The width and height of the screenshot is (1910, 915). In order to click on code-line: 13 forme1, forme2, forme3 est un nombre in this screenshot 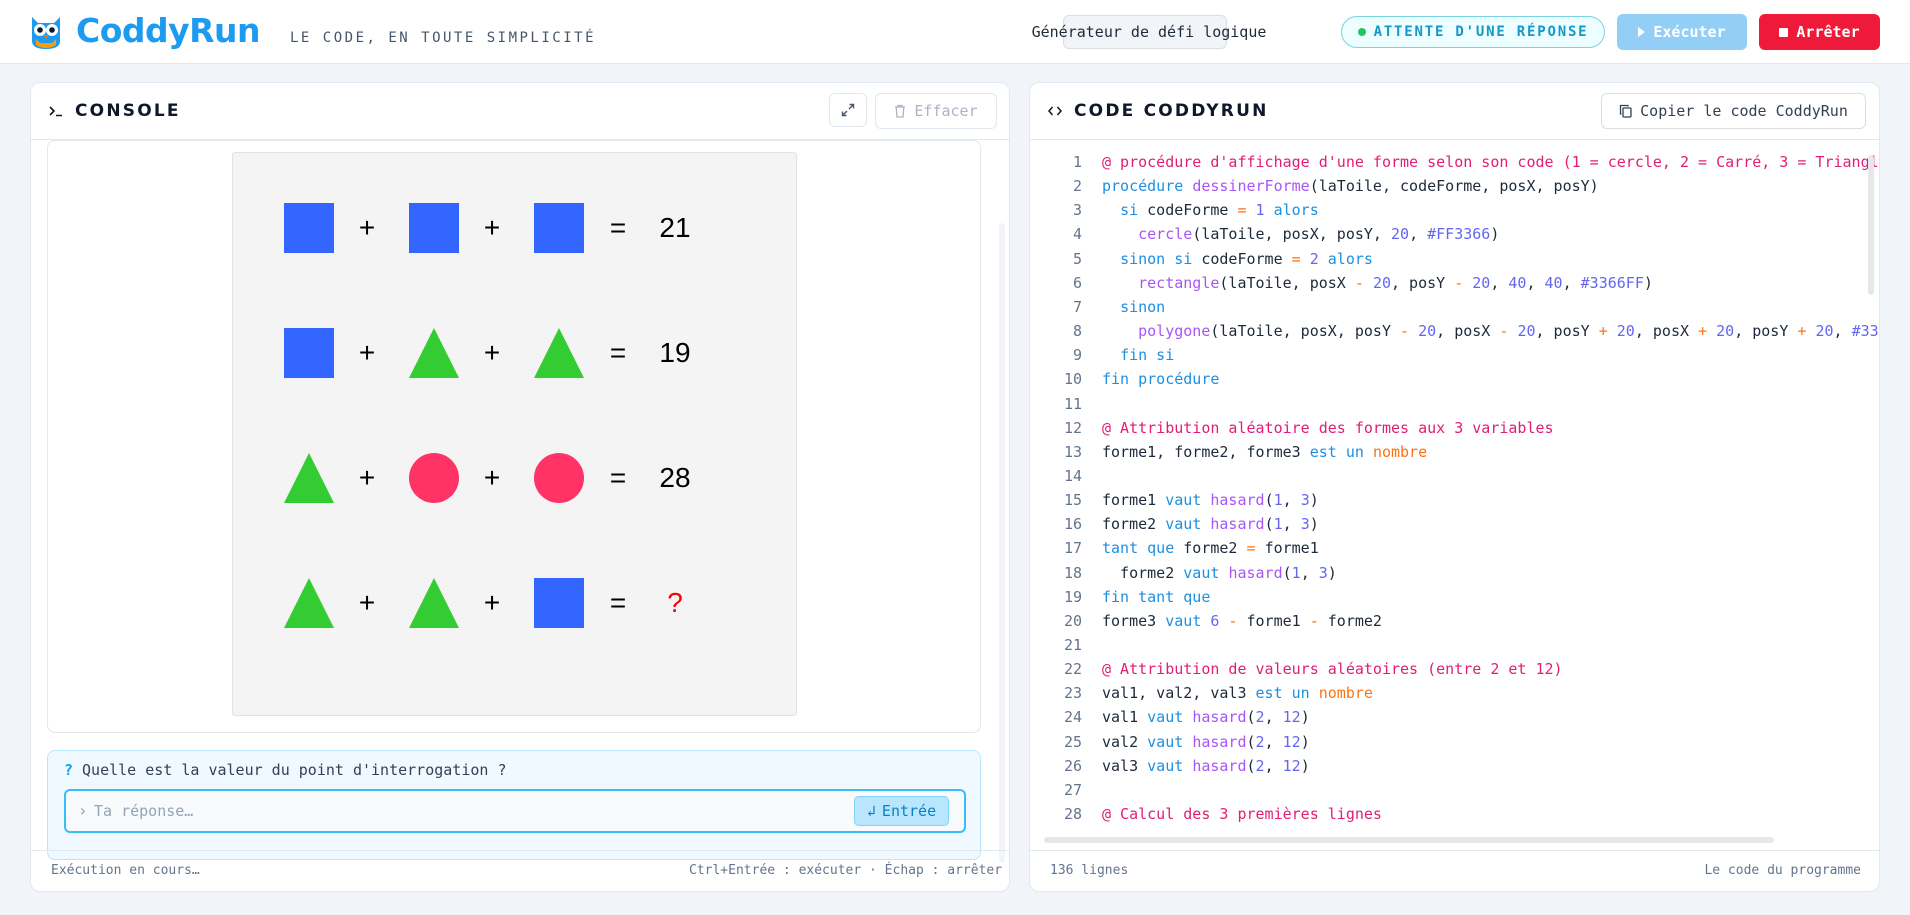, I will do `click(1454, 452)`.